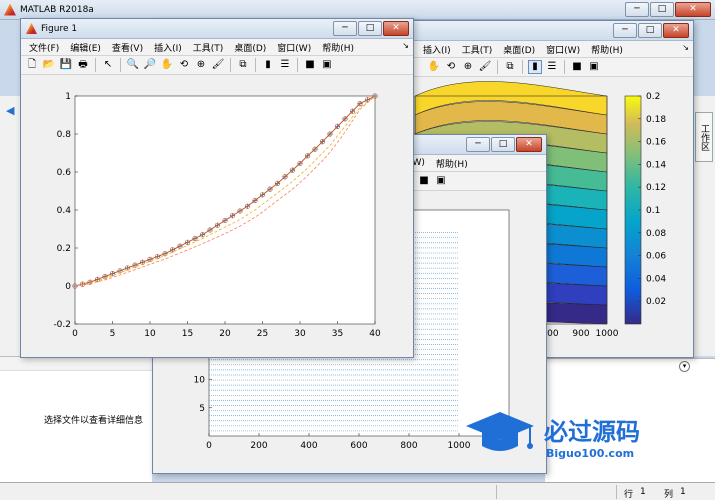  I want to click on main-window-title: MATLAB R2018a, so click(57, 9).